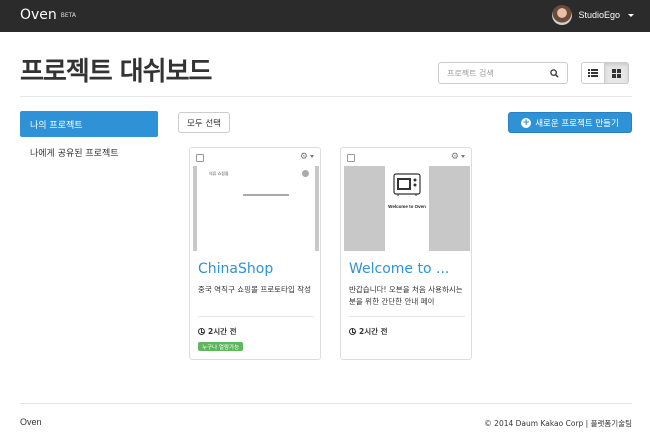 This screenshot has height=432, width=650. What do you see at coordinates (257, 269) in the screenshot?
I see `project-title: ChinaShop` at bounding box center [257, 269].